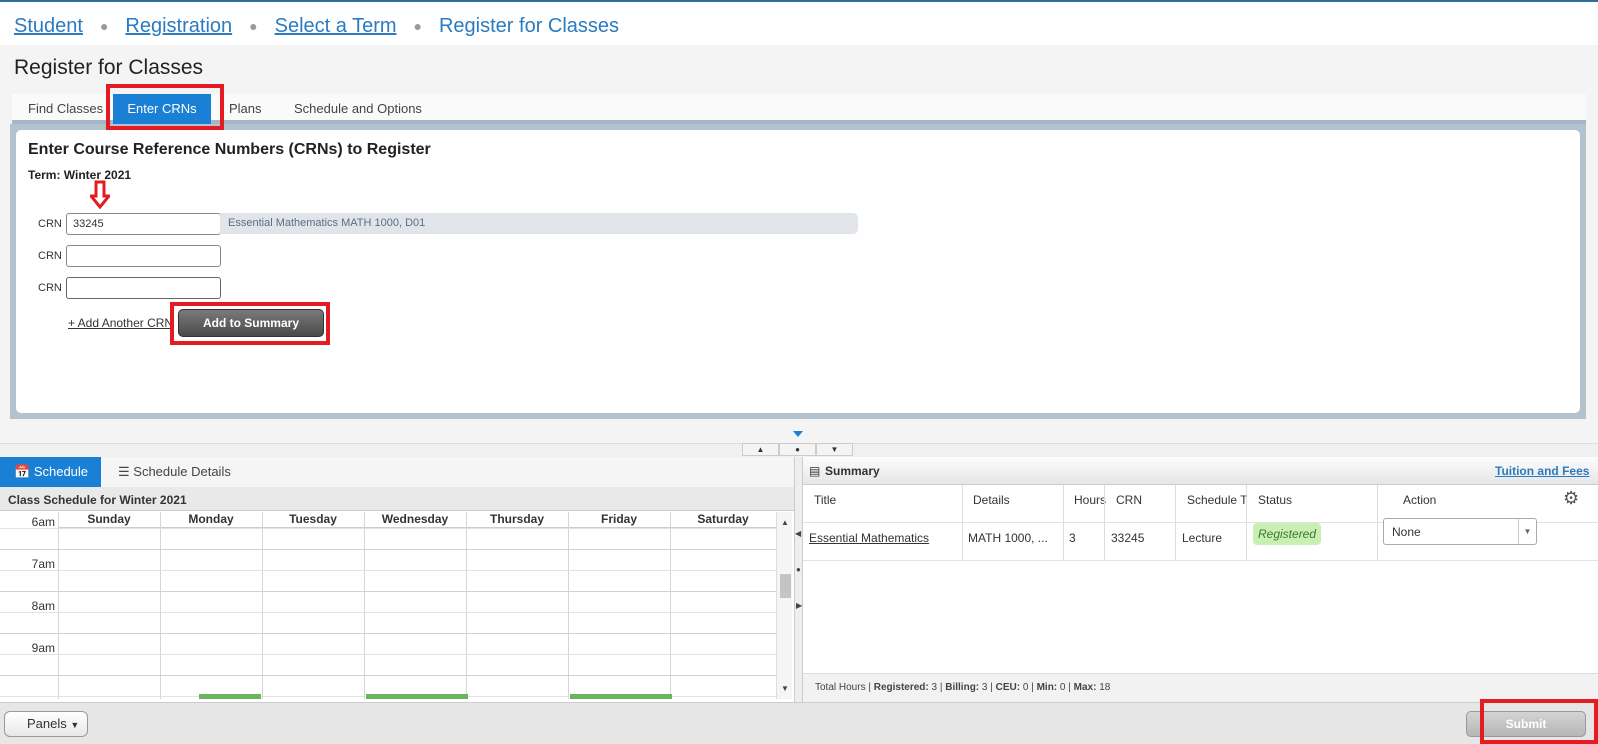  What do you see at coordinates (760, 449) in the screenshot?
I see `splitter-up-icon: ▲` at bounding box center [760, 449].